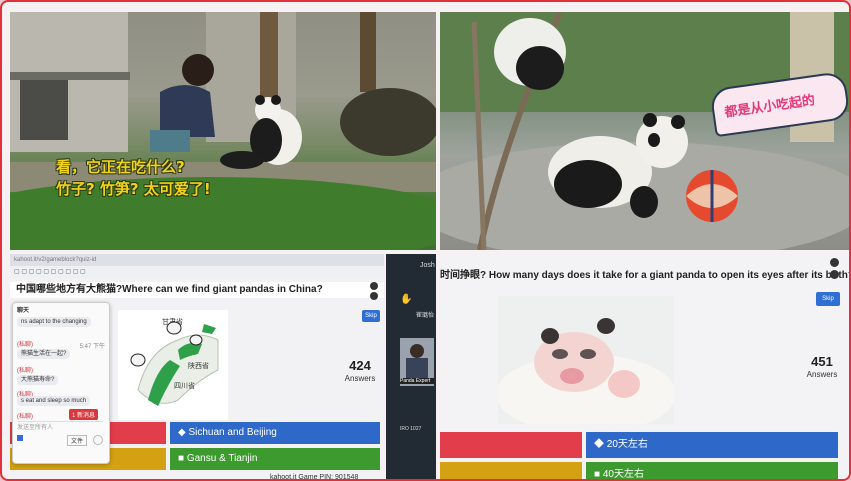 The image size is (851, 481). What do you see at coordinates (60, 426) in the screenshot?
I see `chat-recipient: 发送至所有人` at bounding box center [60, 426].